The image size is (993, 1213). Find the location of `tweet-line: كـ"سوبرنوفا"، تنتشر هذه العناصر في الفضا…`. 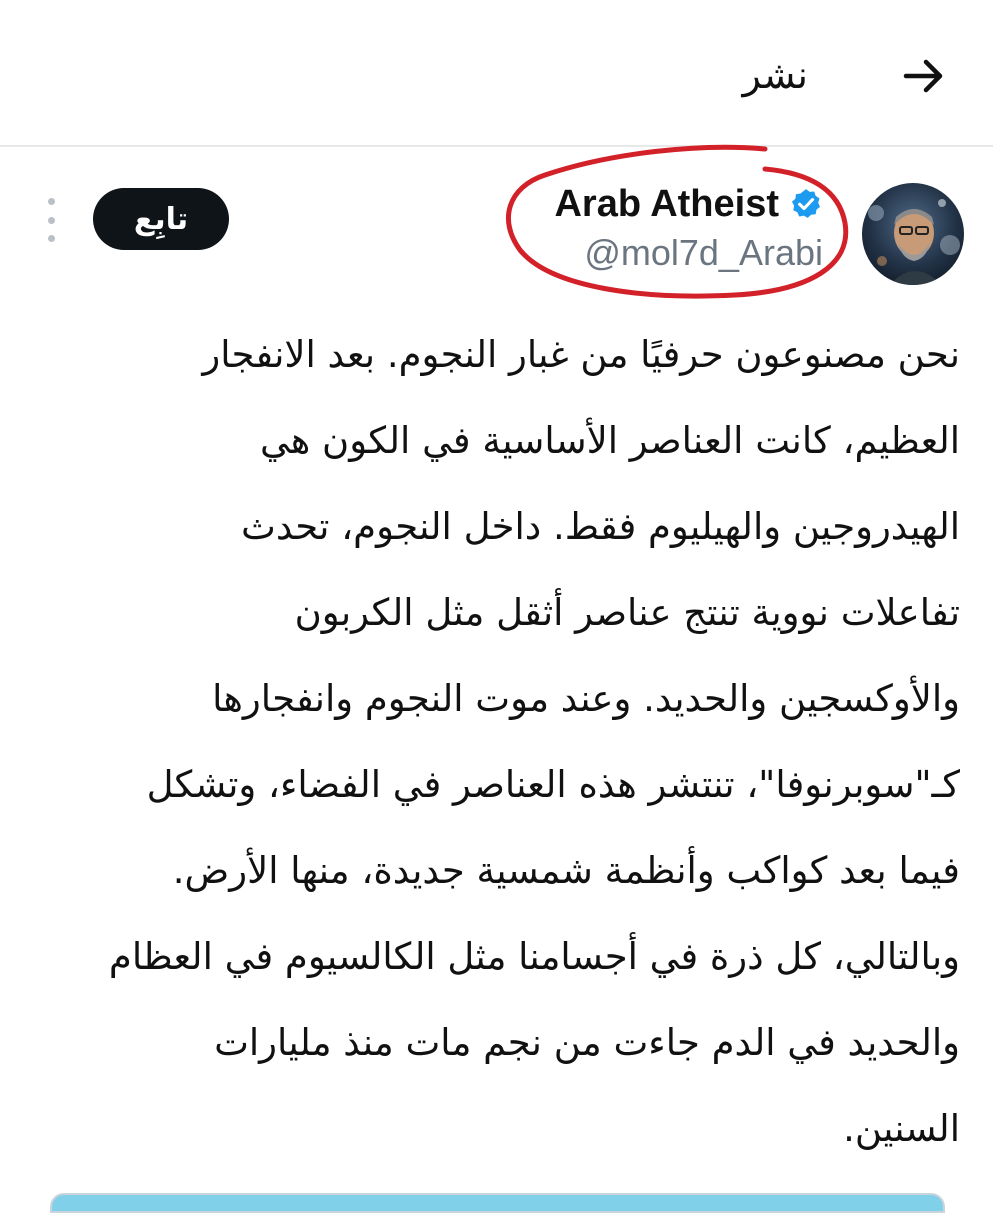

tweet-line: كـ"سوبرنوفا"، تنتشر هذه العناصر في الفضا… is located at coordinates (553, 784).